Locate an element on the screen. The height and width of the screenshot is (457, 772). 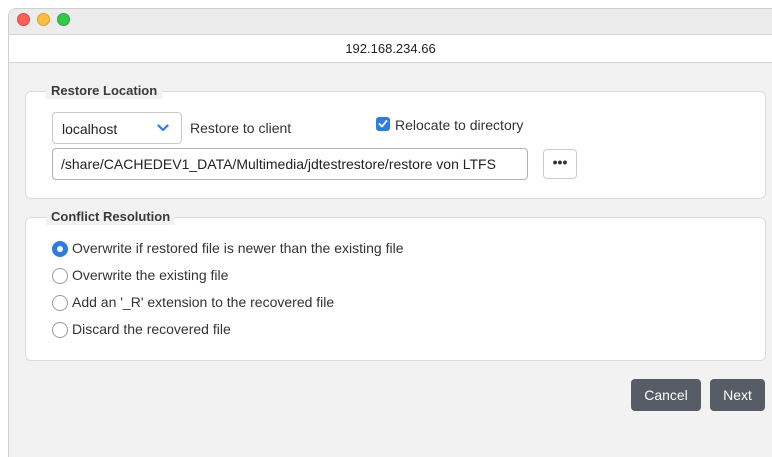
relocate-checkbox is located at coordinates (383, 124).